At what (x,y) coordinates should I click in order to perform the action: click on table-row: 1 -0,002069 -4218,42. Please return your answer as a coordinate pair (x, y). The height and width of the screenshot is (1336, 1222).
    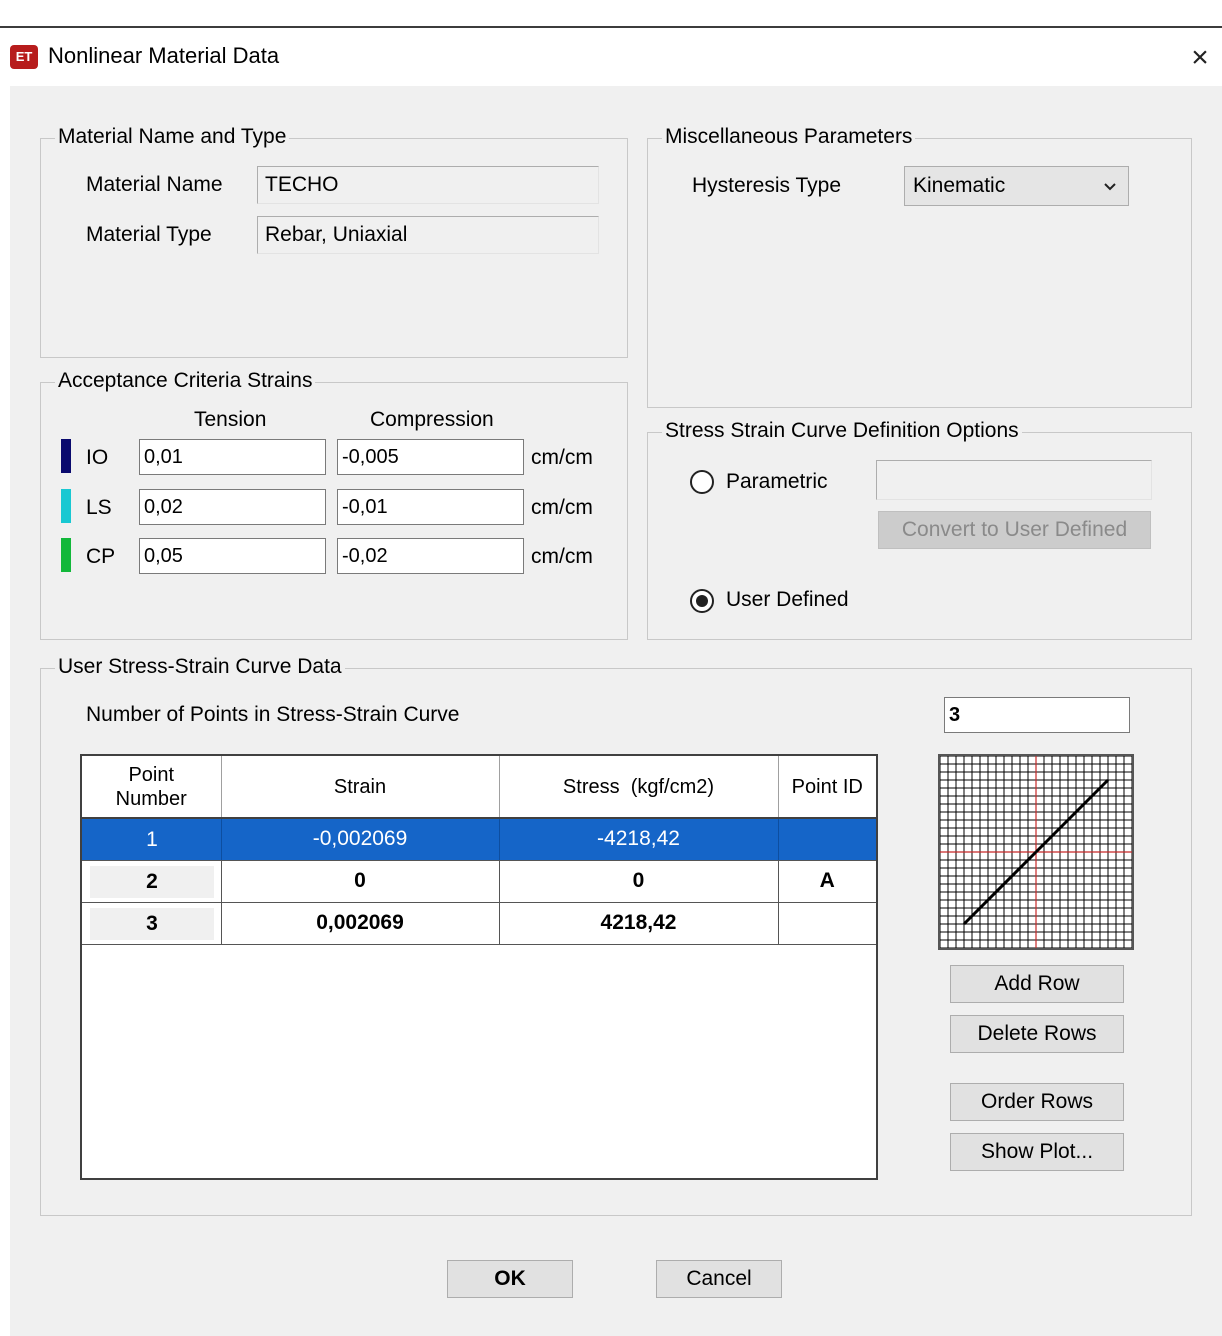
    Looking at the image, I should click on (479, 839).